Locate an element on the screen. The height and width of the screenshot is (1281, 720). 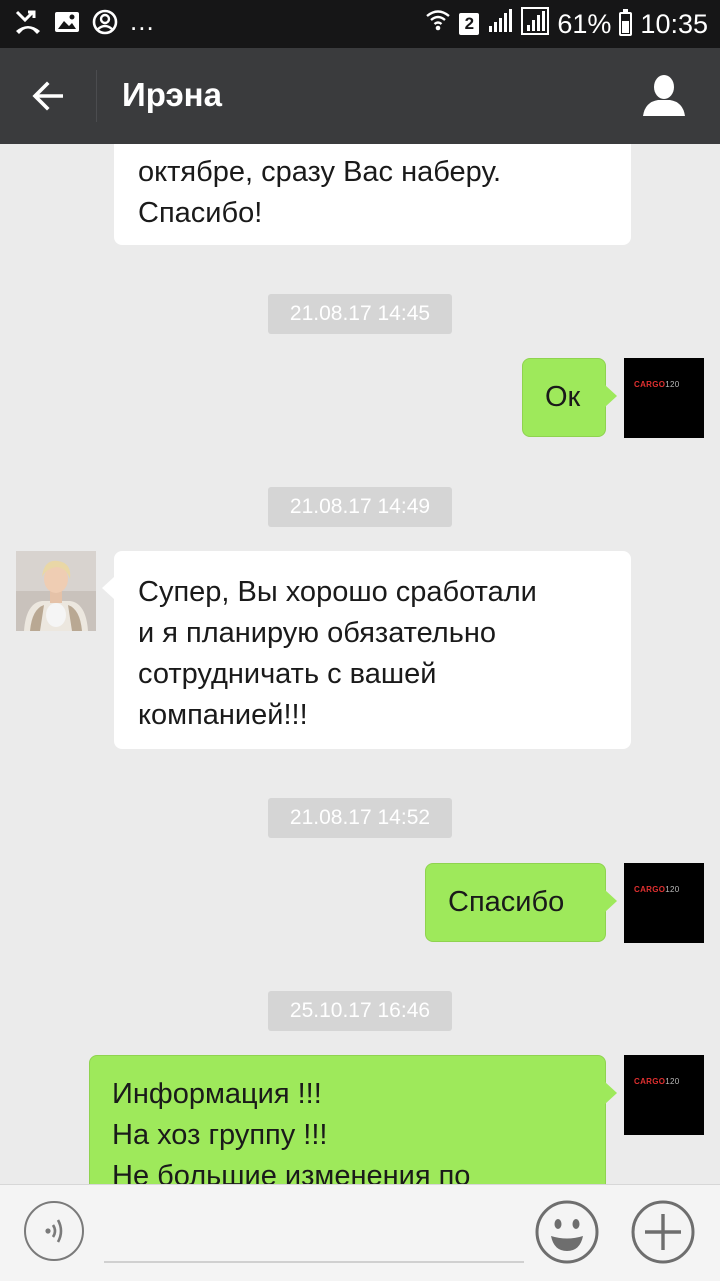
battery-percent: 61% is located at coordinates (584, 23).